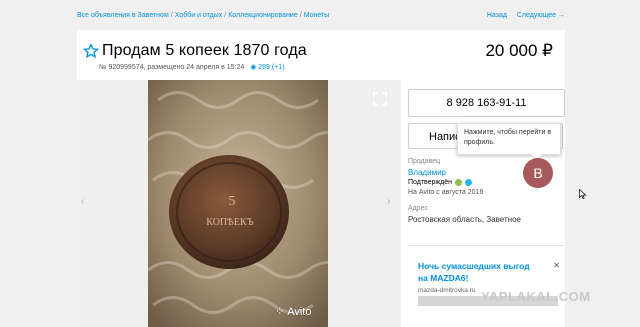 The width and height of the screenshot is (640, 327). What do you see at coordinates (509, 139) in the screenshot?
I see `profile-tooltip: Нажмите, чтобы перейти в профиль.` at bounding box center [509, 139].